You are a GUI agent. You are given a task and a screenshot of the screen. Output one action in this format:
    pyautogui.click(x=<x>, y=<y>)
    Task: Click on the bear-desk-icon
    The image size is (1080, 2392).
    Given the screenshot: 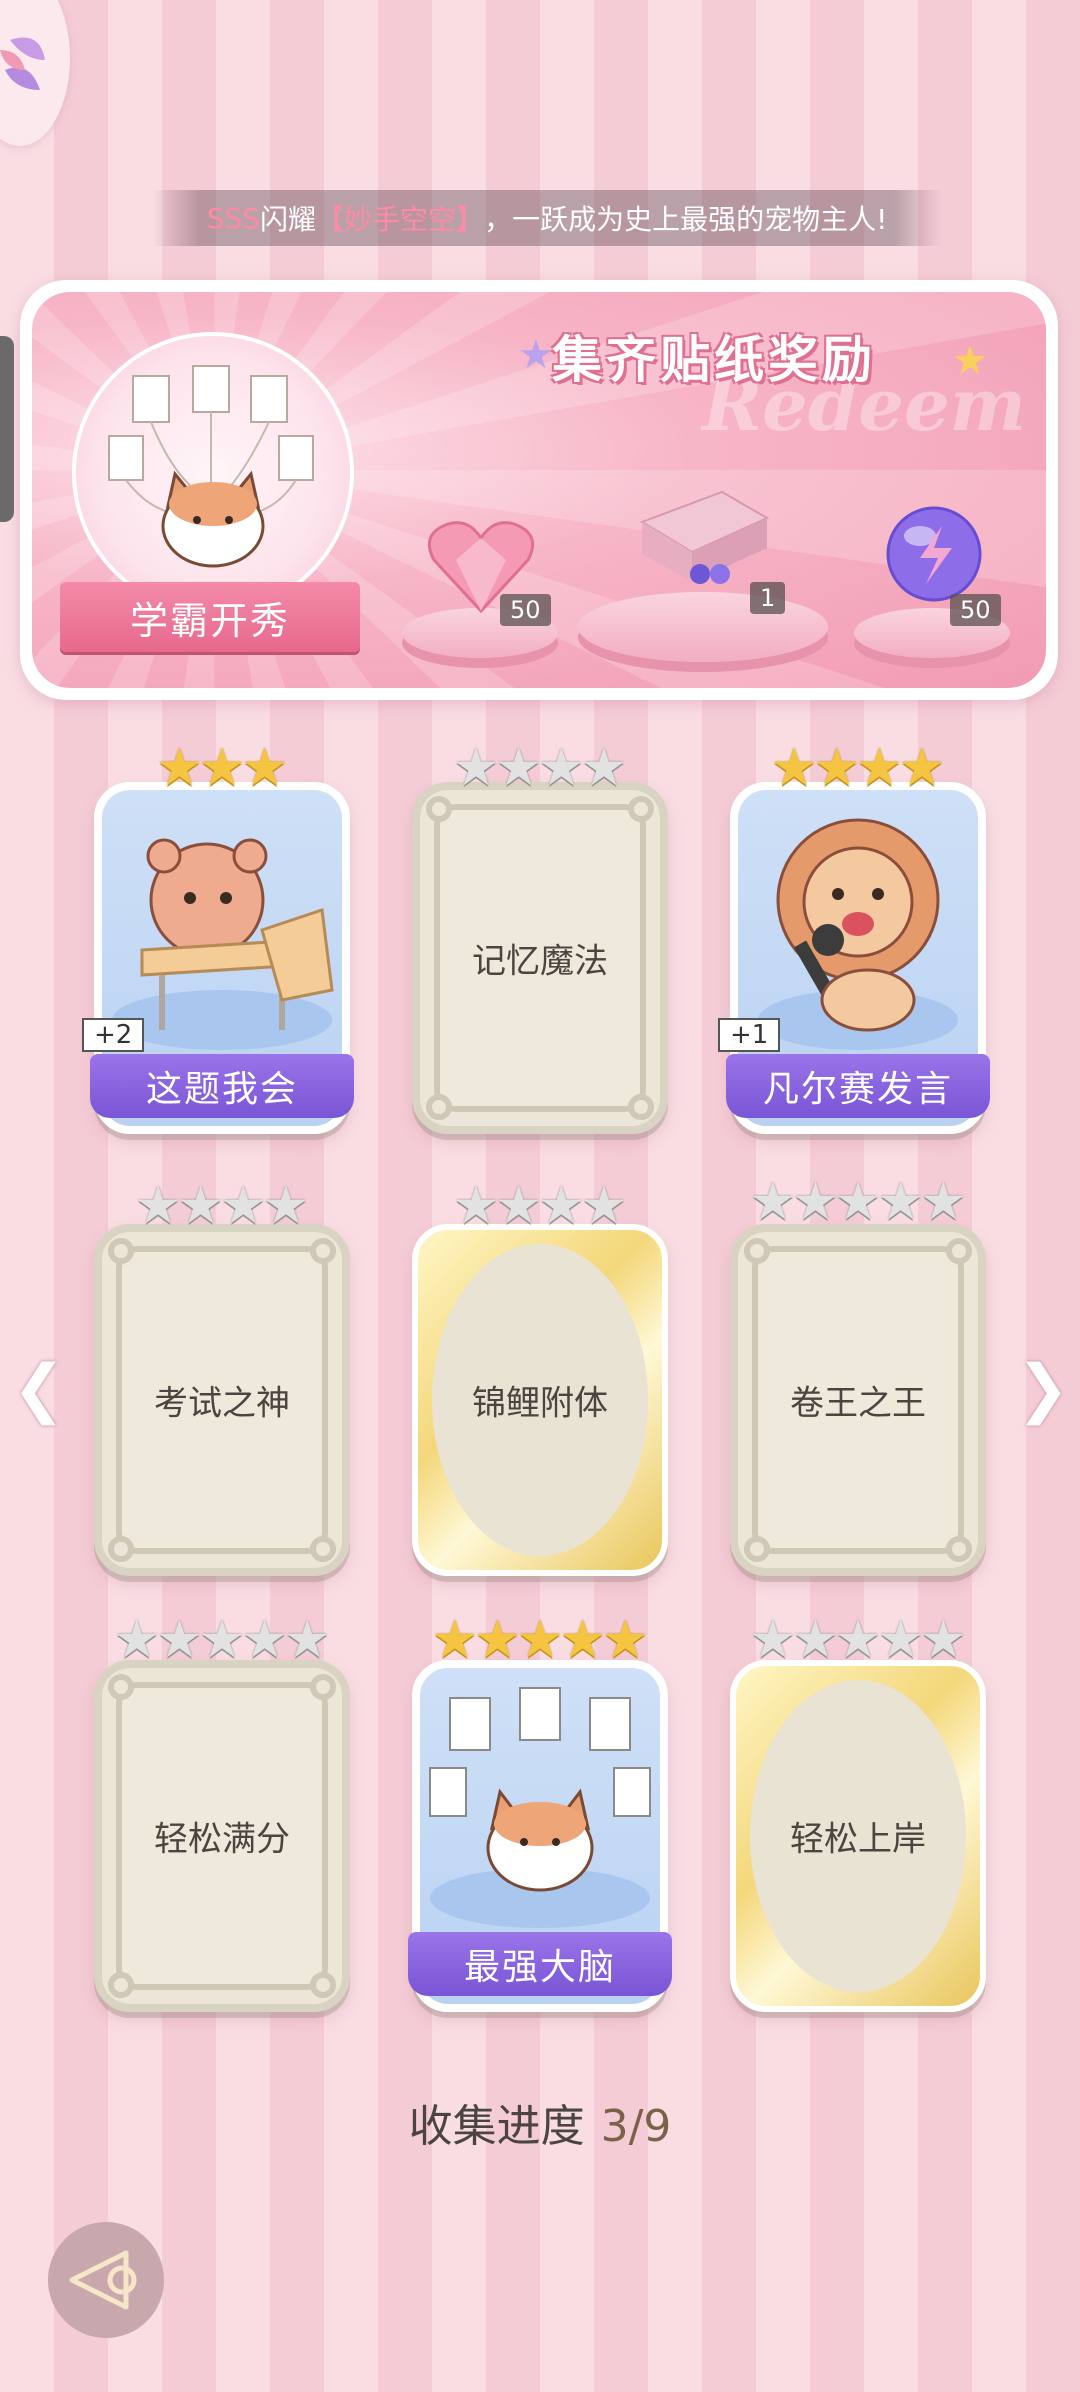 What is the action you would take?
    pyautogui.click(x=223, y=944)
    